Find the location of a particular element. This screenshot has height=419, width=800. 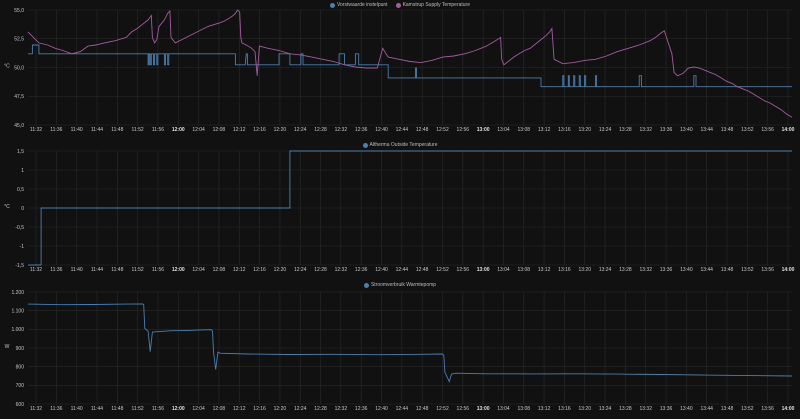

y-axis-unit: °C is located at coordinates (7, 67).